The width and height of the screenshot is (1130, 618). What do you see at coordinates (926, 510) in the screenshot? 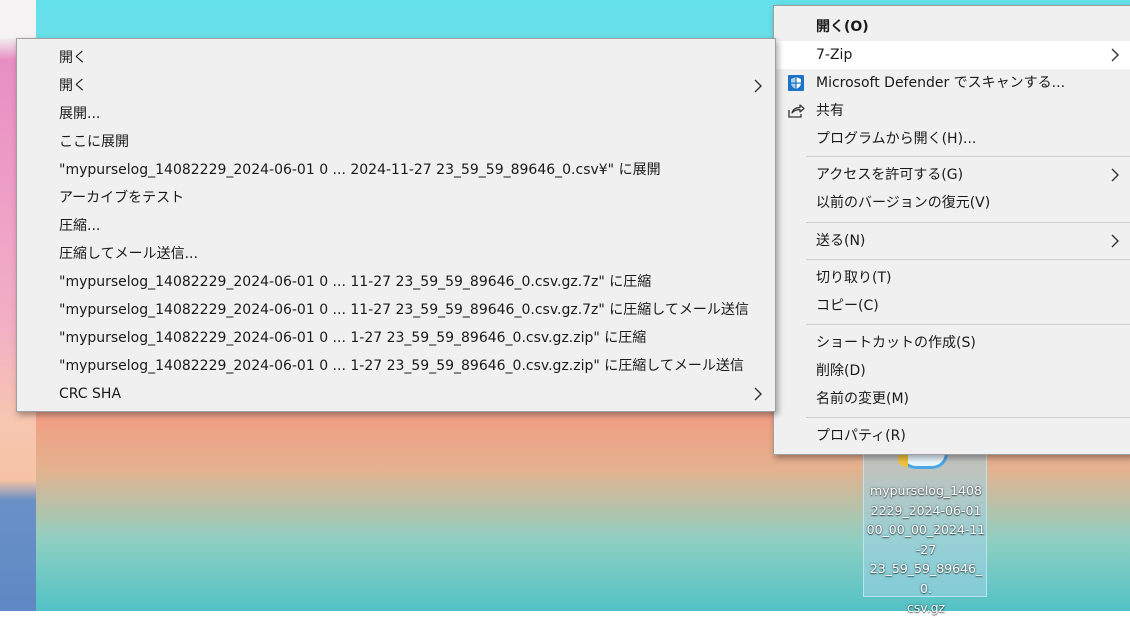
I see `file-label-line: 2229_2024-06-01` at bounding box center [926, 510].